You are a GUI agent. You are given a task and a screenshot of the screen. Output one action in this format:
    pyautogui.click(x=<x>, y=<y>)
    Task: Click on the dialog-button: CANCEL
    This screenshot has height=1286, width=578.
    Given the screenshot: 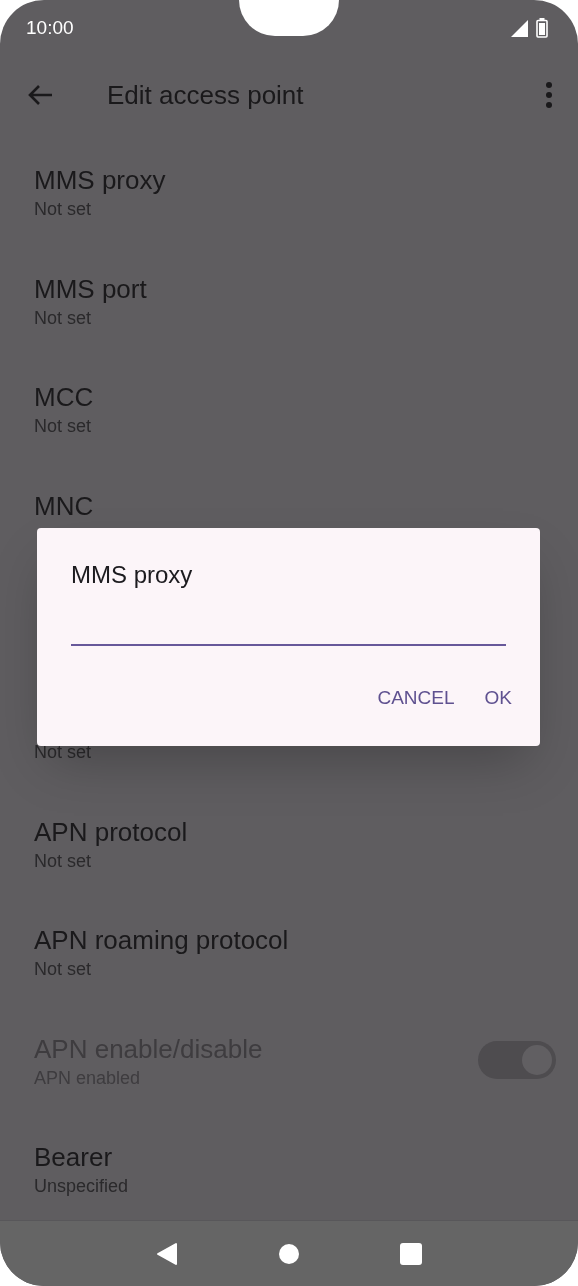 What is the action you would take?
    pyautogui.click(x=416, y=698)
    